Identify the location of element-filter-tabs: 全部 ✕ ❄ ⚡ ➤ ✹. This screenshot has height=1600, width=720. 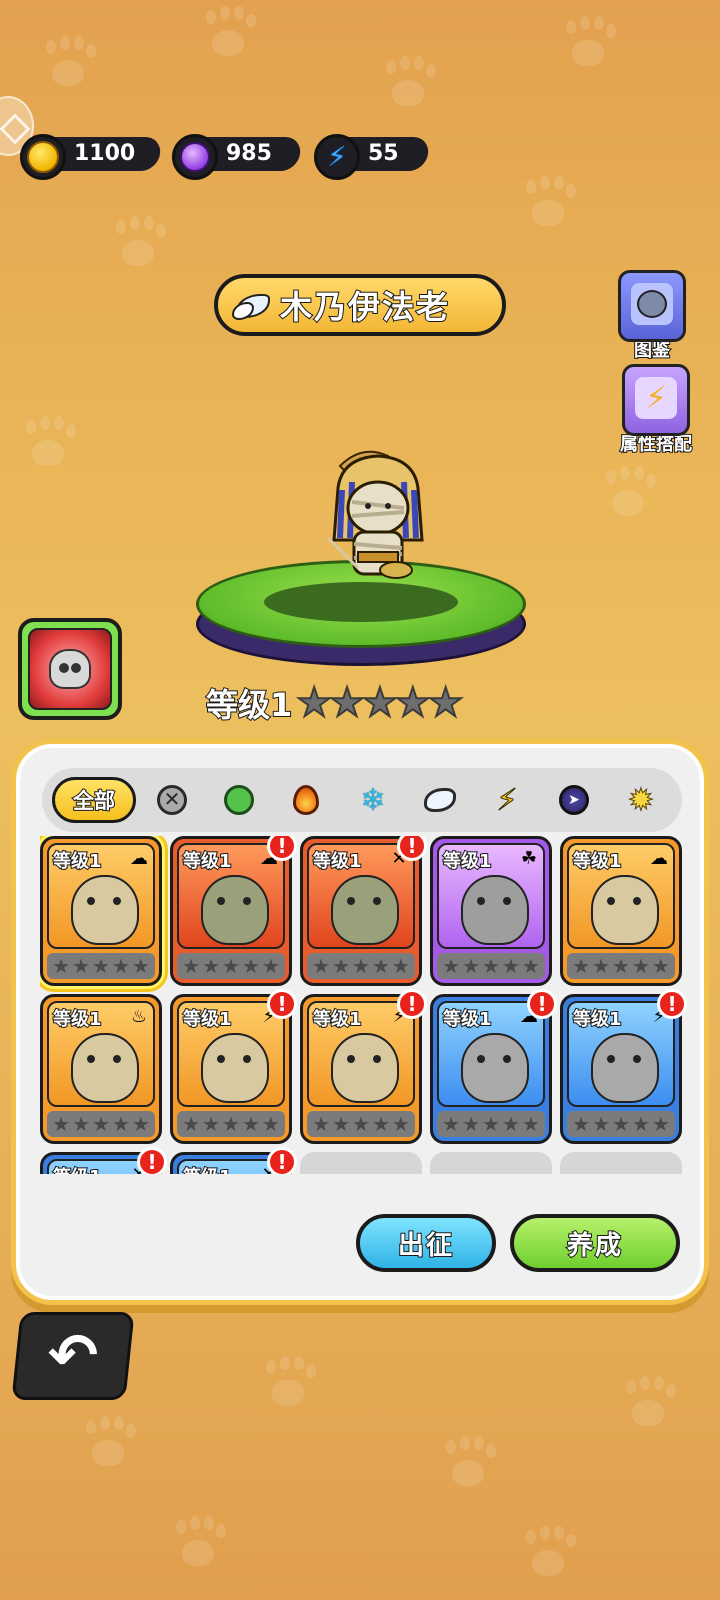
(362, 800).